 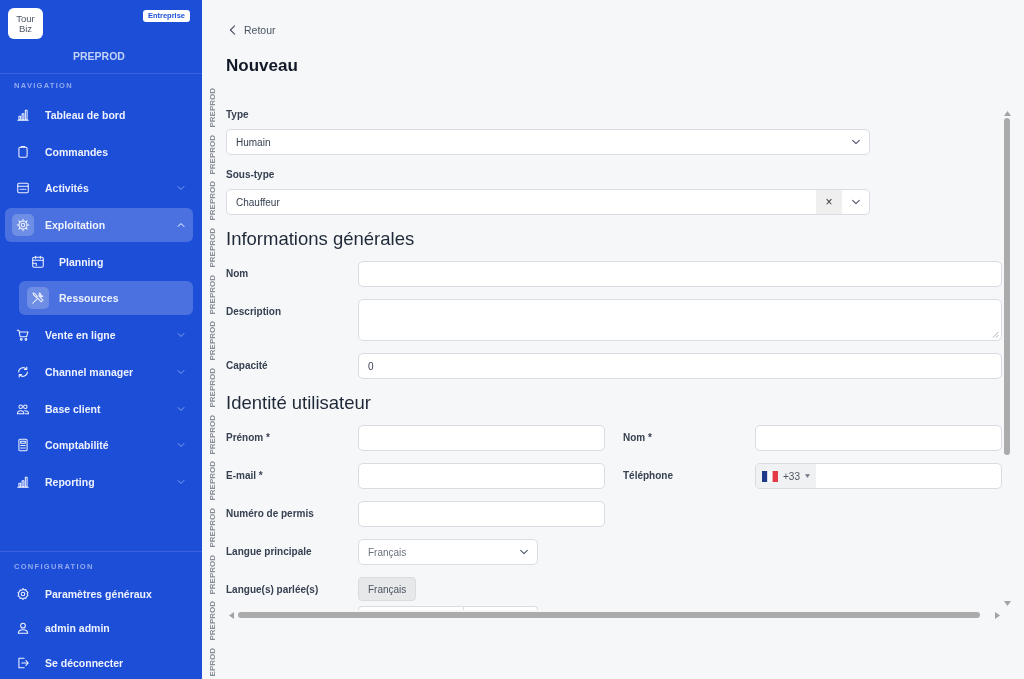 I want to click on window-icon, so click(x=23, y=188).